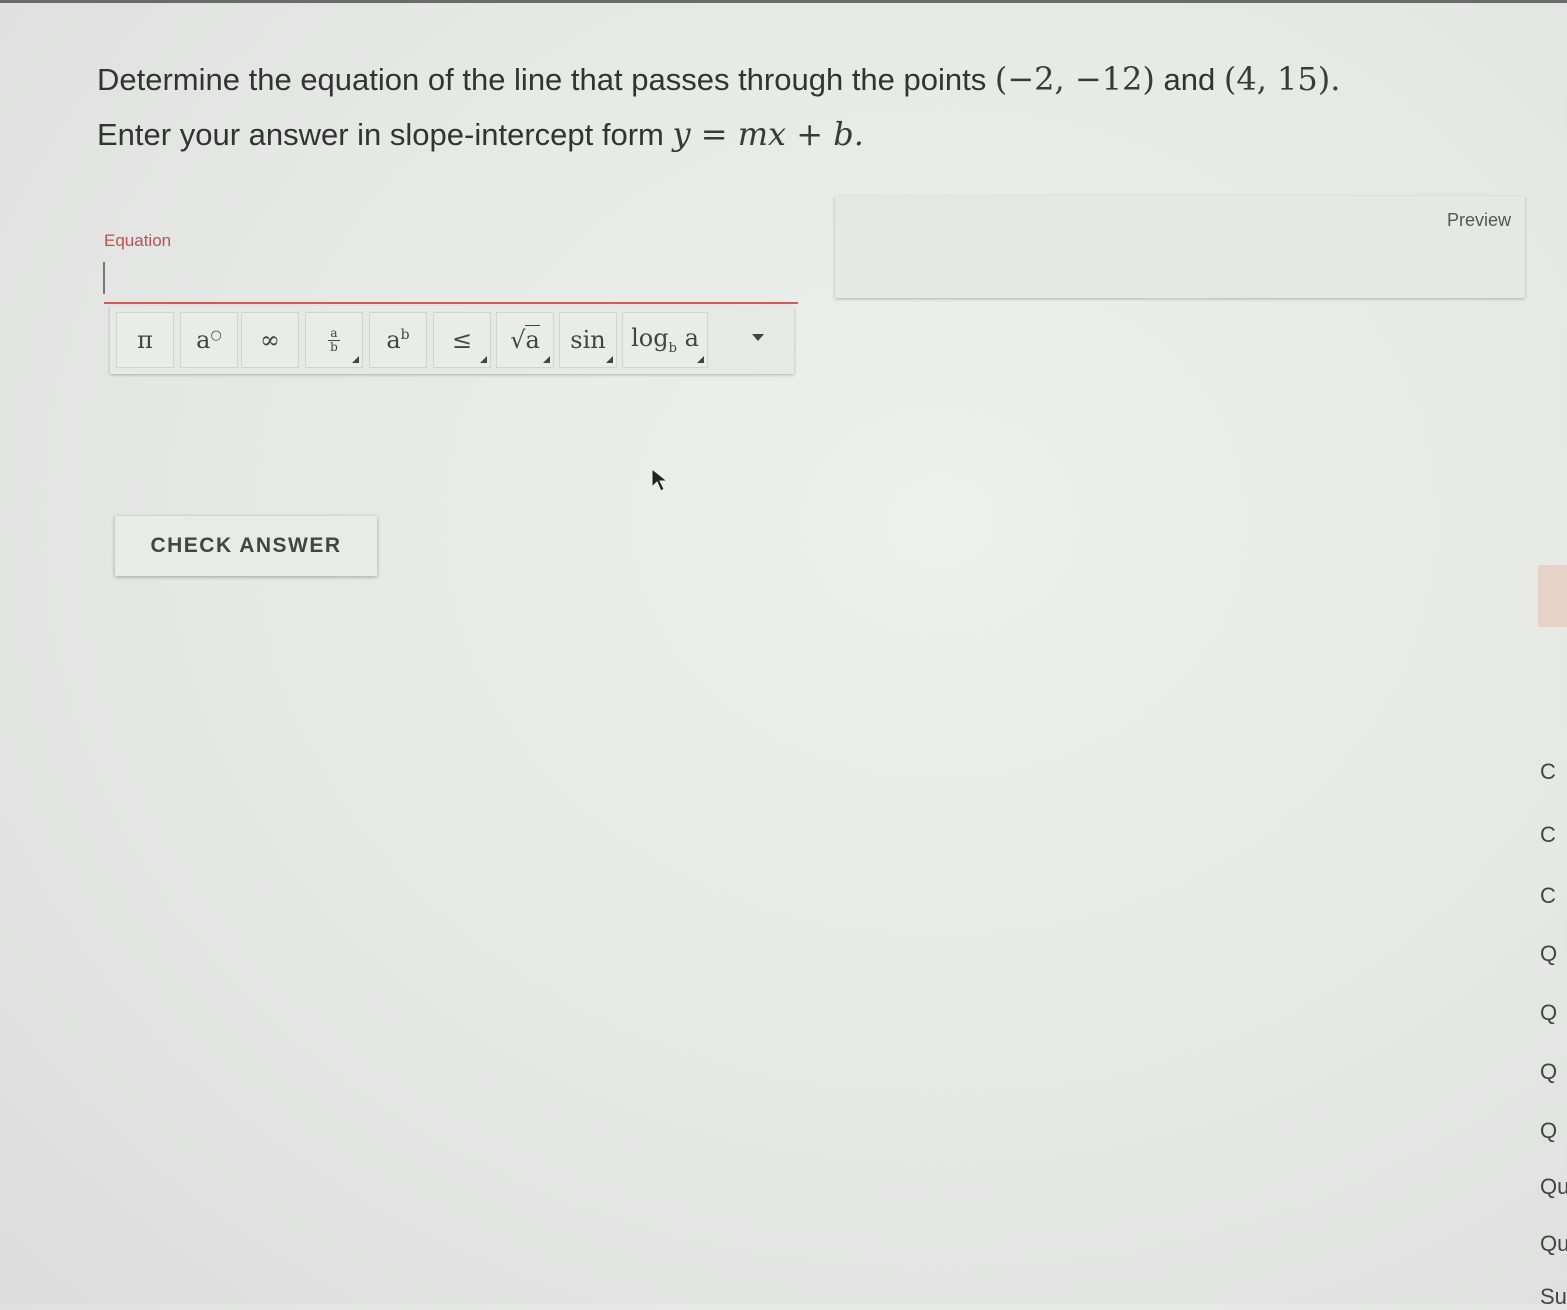  I want to click on fraction-more-icon, so click(355, 359).